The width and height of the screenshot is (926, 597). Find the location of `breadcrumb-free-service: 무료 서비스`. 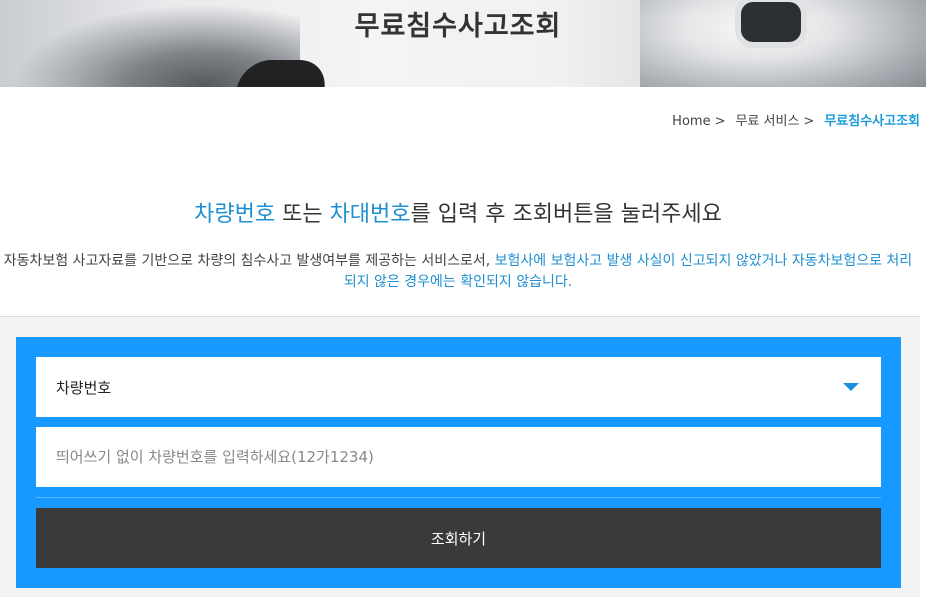

breadcrumb-free-service: 무료 서비스 is located at coordinates (767, 121).